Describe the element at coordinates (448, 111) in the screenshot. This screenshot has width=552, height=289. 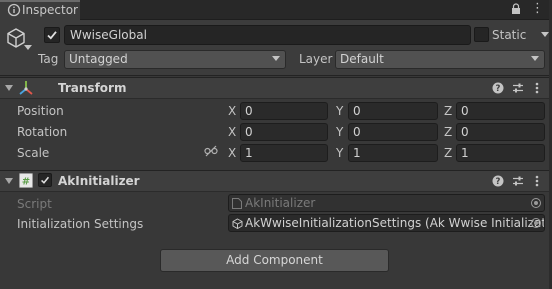
I see `position-z-axis-label: Z` at that location.